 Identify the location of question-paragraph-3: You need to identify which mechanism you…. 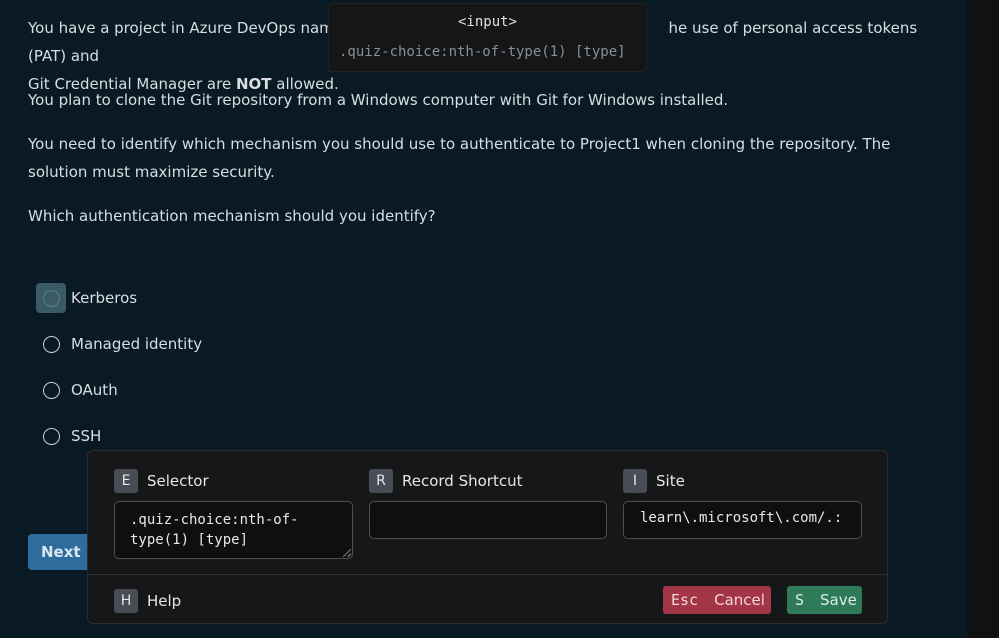
(459, 158).